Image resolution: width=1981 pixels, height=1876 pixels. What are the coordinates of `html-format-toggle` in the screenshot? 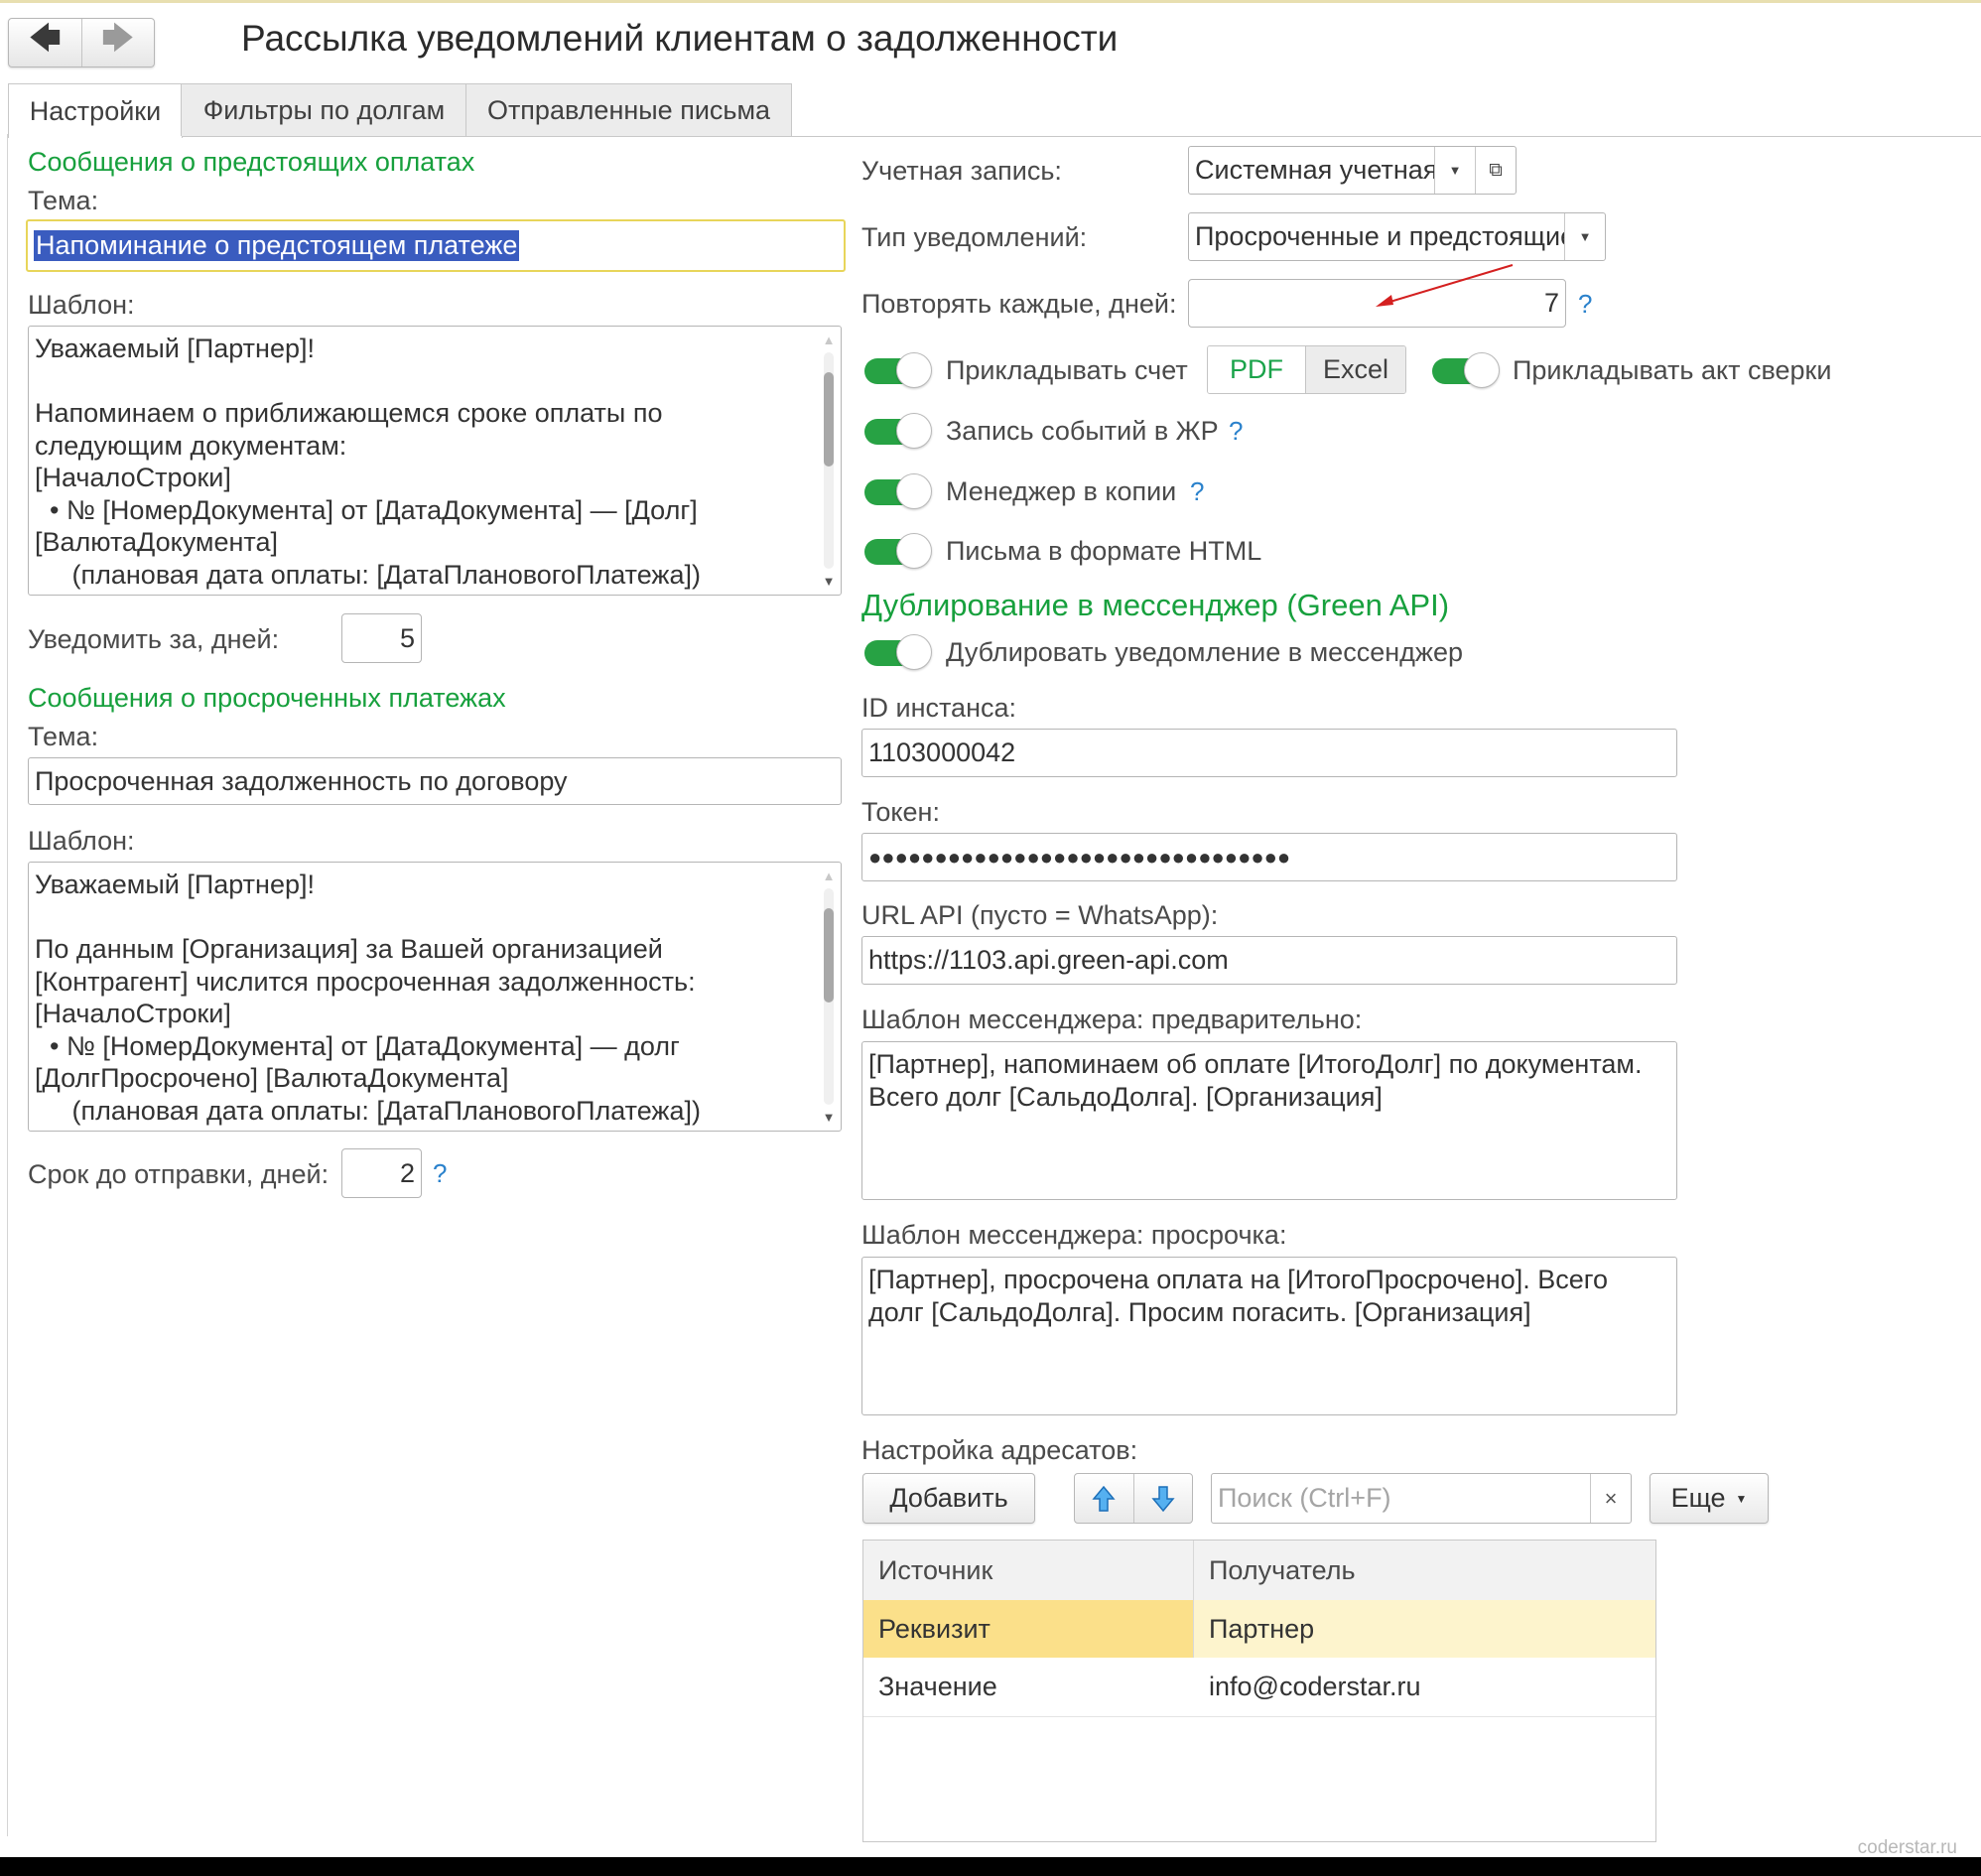 It's located at (898, 551).